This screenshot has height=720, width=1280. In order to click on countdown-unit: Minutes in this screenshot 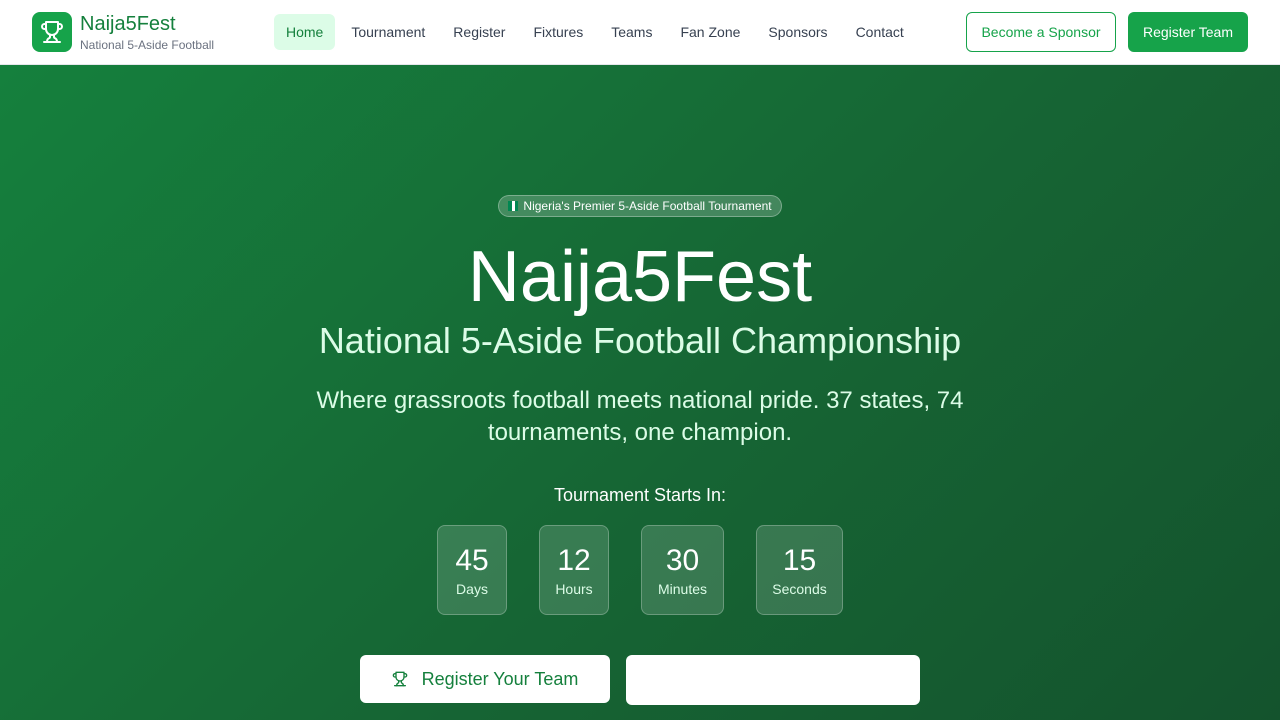, I will do `click(682, 589)`.